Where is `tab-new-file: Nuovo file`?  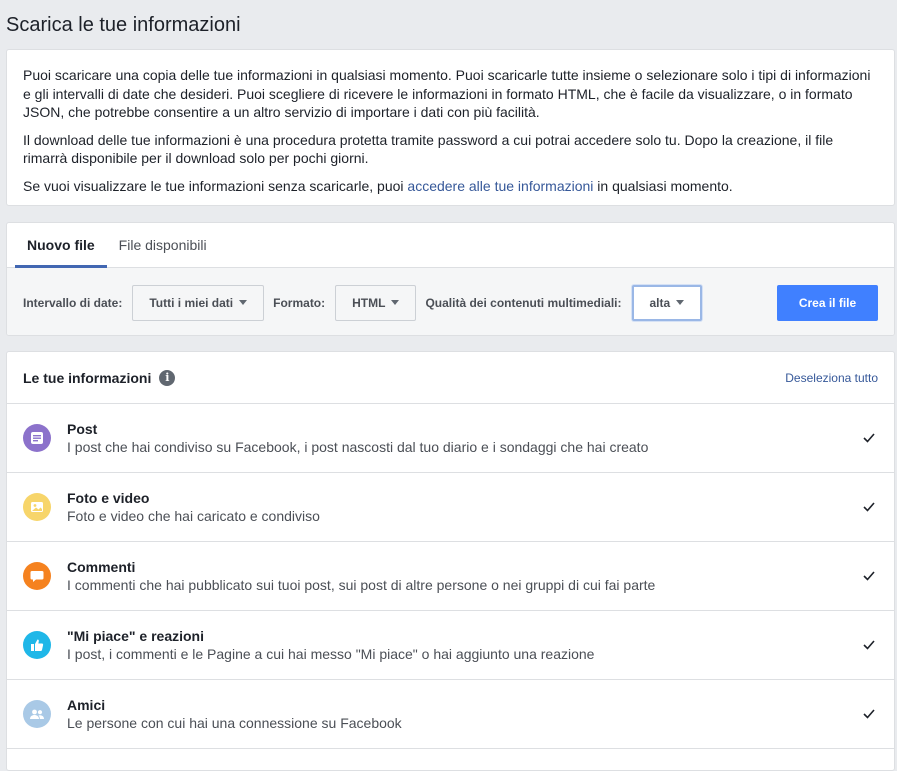 tab-new-file: Nuovo file is located at coordinates (61, 245).